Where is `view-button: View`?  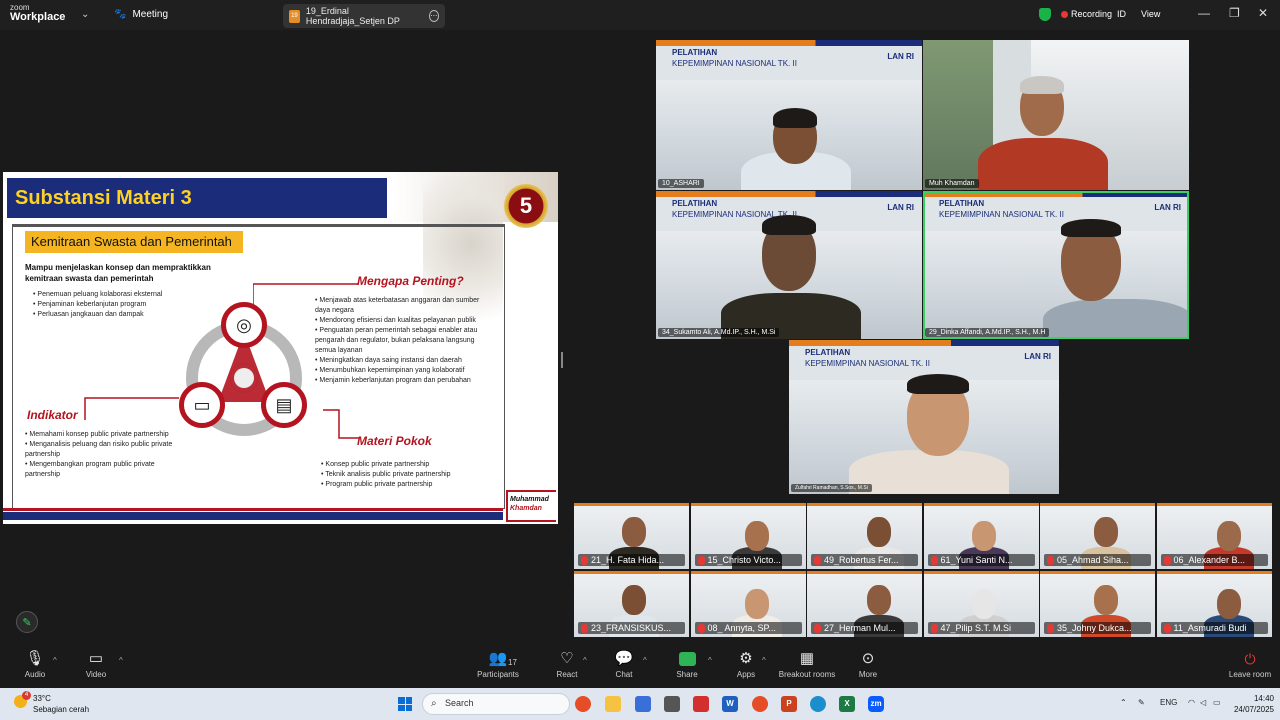
view-button: View is located at coordinates (1150, 14).